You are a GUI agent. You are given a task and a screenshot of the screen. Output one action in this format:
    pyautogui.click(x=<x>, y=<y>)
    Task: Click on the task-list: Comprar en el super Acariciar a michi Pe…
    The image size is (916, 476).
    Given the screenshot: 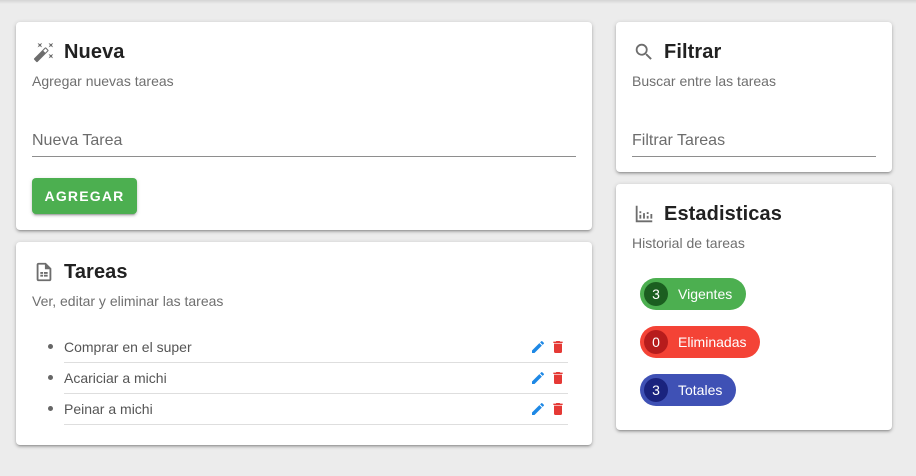 What is the action you would take?
    pyautogui.click(x=308, y=378)
    